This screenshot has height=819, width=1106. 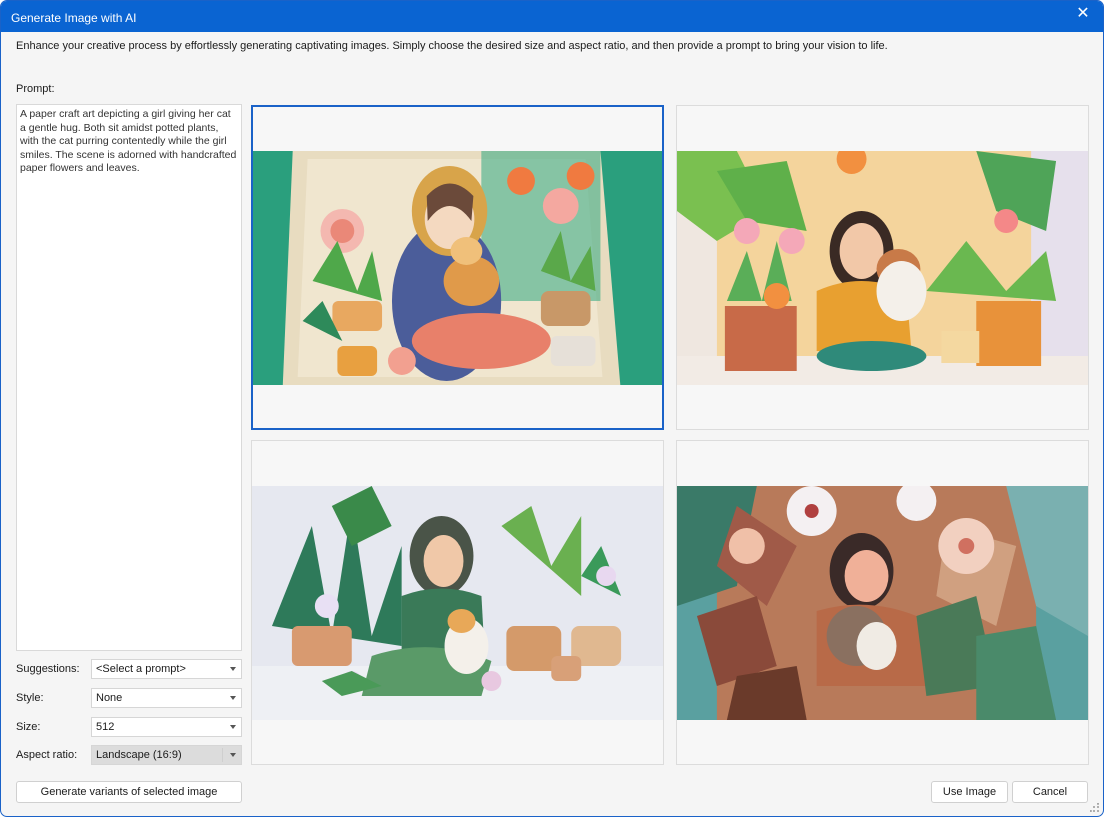 I want to click on aspect-ratio-value: Landscape (16:9), so click(x=139, y=755).